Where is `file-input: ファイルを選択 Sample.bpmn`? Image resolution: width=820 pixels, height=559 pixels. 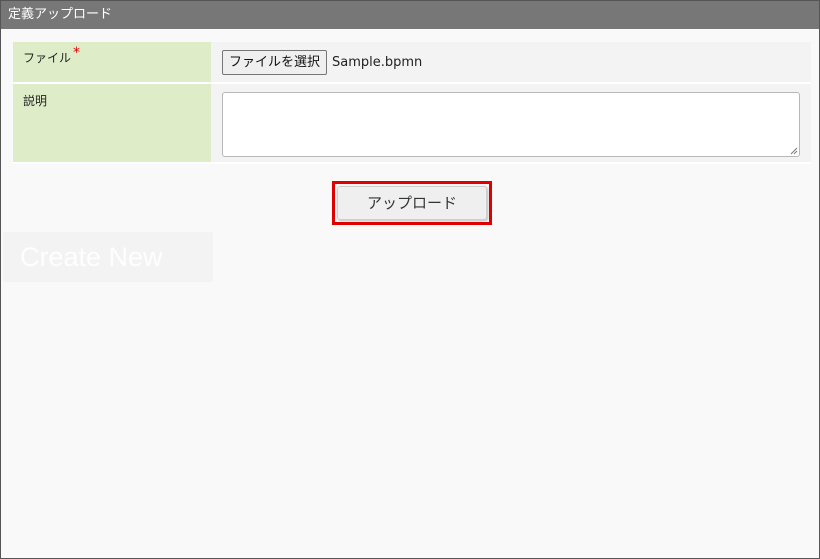 file-input: ファイルを選択 Sample.bpmn is located at coordinates (511, 62).